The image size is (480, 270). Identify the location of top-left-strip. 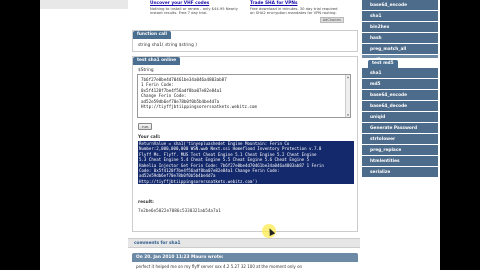
(84, 4).